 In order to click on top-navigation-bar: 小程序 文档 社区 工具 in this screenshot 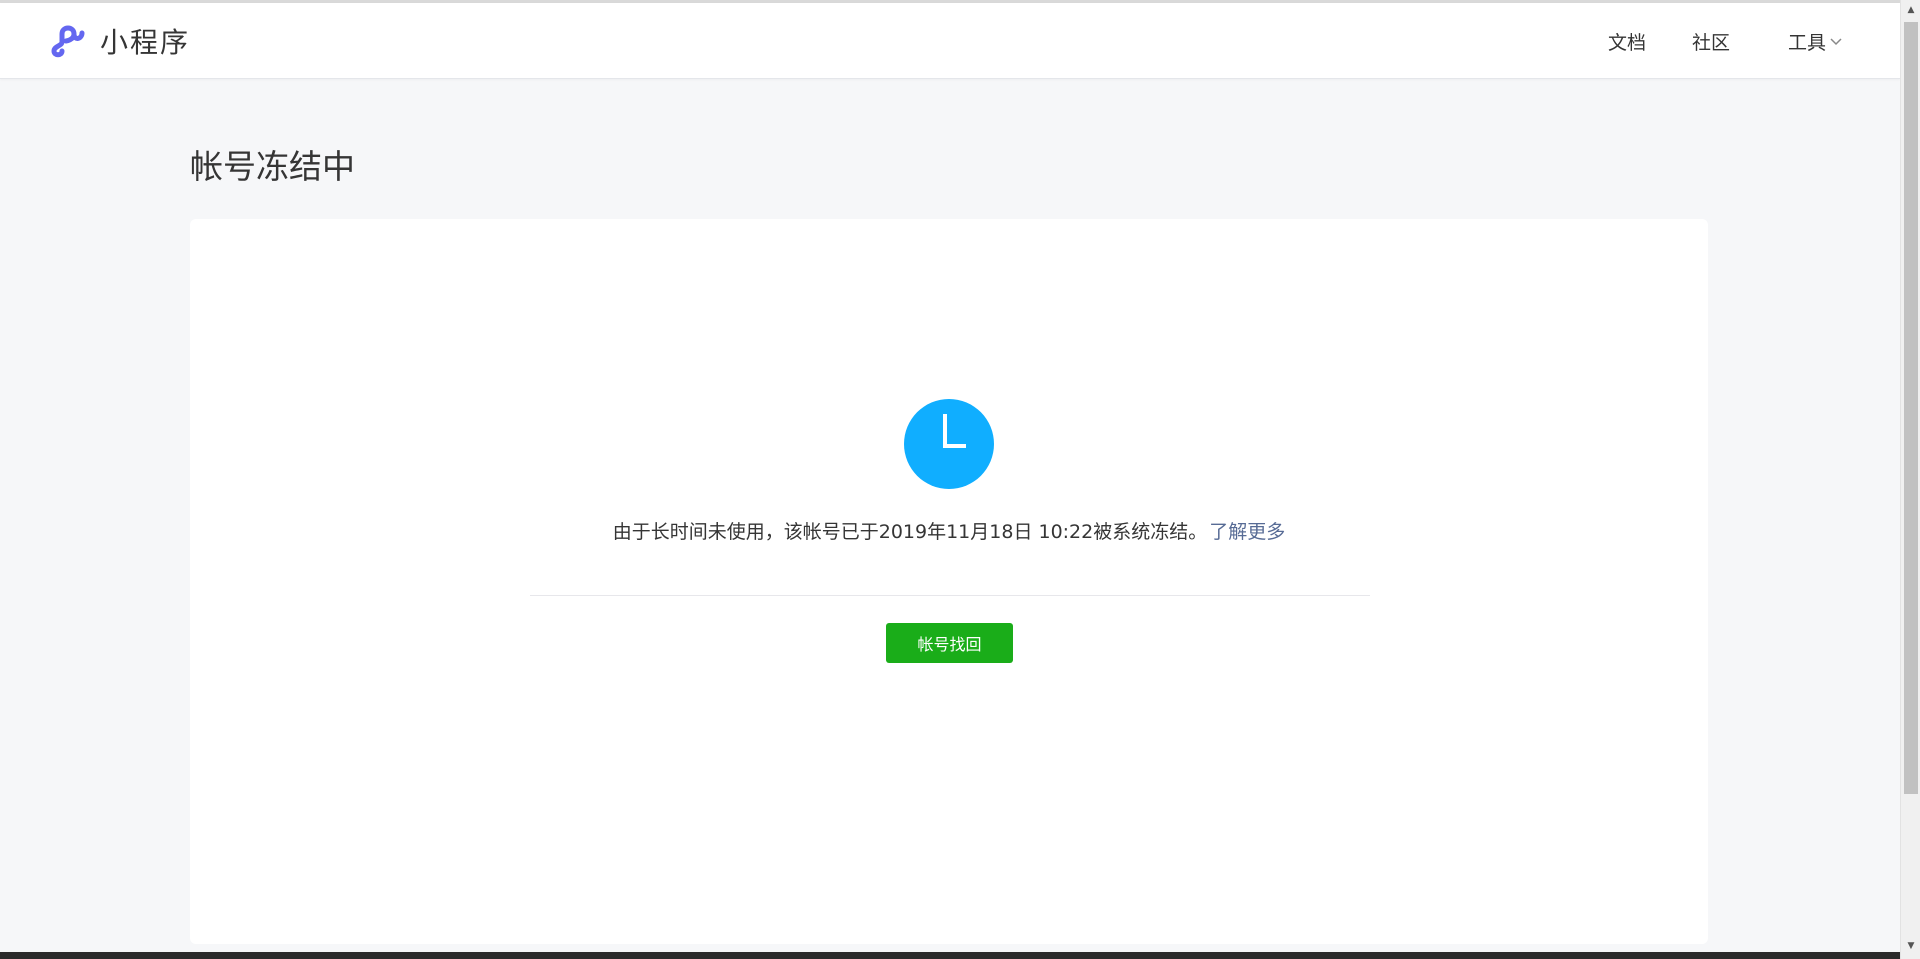, I will do `click(950, 41)`.